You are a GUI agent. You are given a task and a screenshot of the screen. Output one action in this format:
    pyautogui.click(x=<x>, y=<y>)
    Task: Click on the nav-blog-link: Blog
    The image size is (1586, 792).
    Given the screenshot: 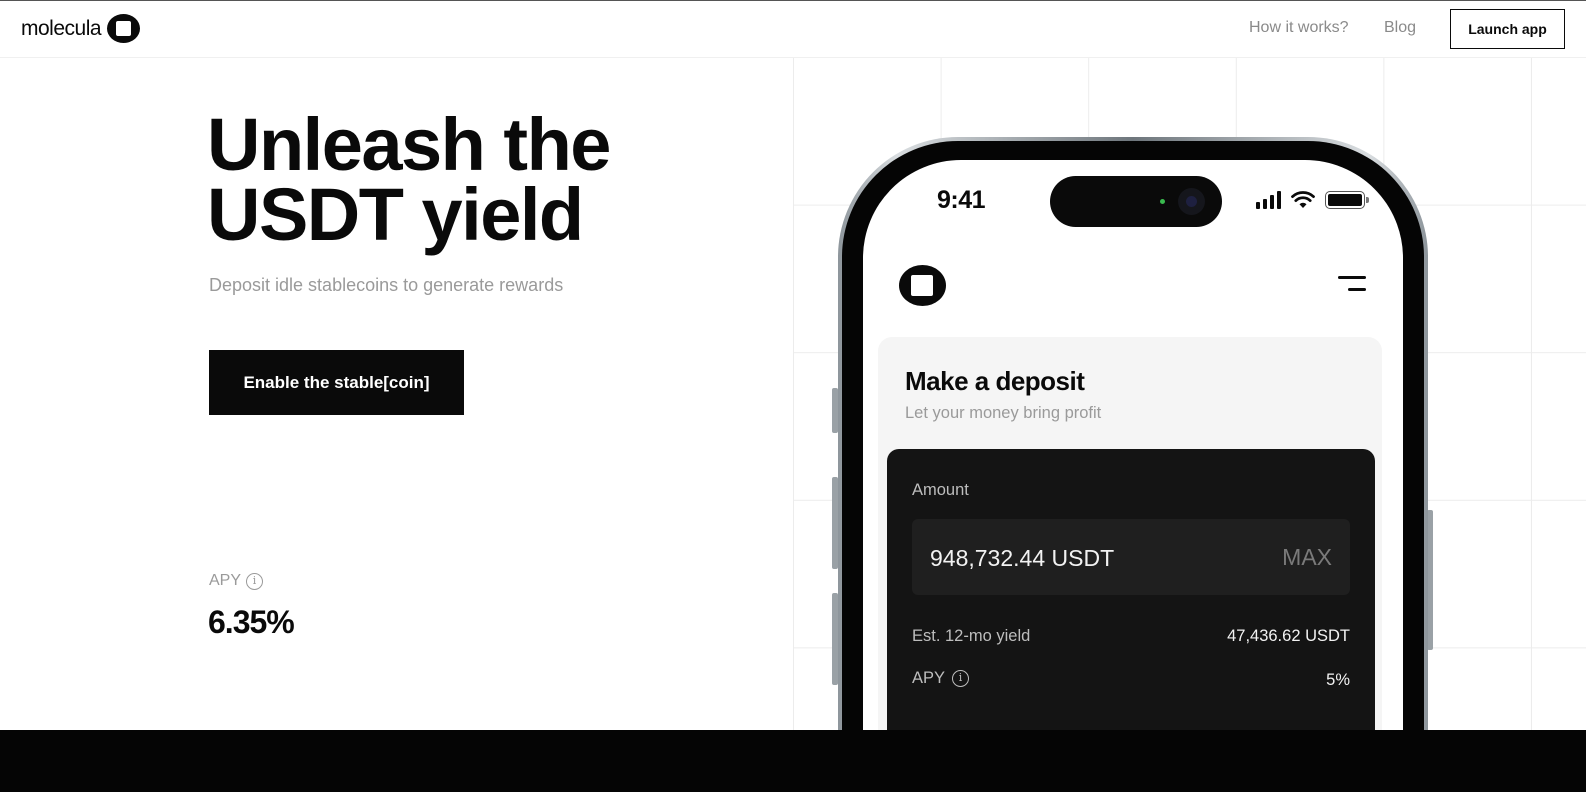 What is the action you would take?
    pyautogui.click(x=1400, y=28)
    